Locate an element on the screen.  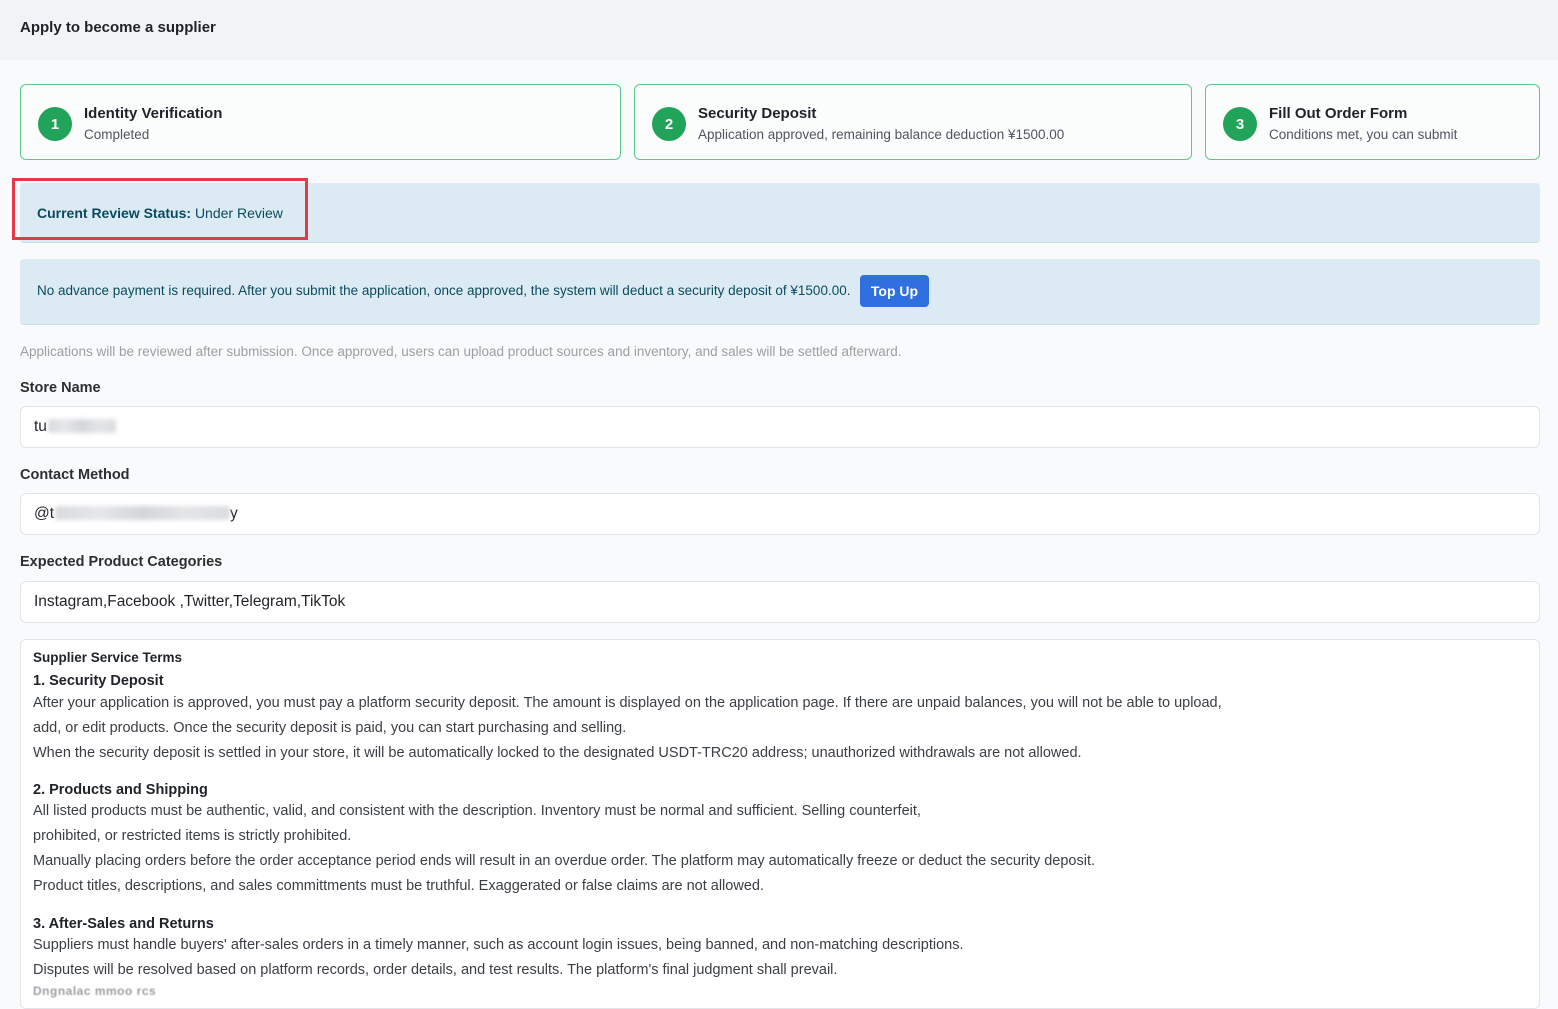
step-identity-verification: 1 Identity Verification Completed is located at coordinates (320, 122).